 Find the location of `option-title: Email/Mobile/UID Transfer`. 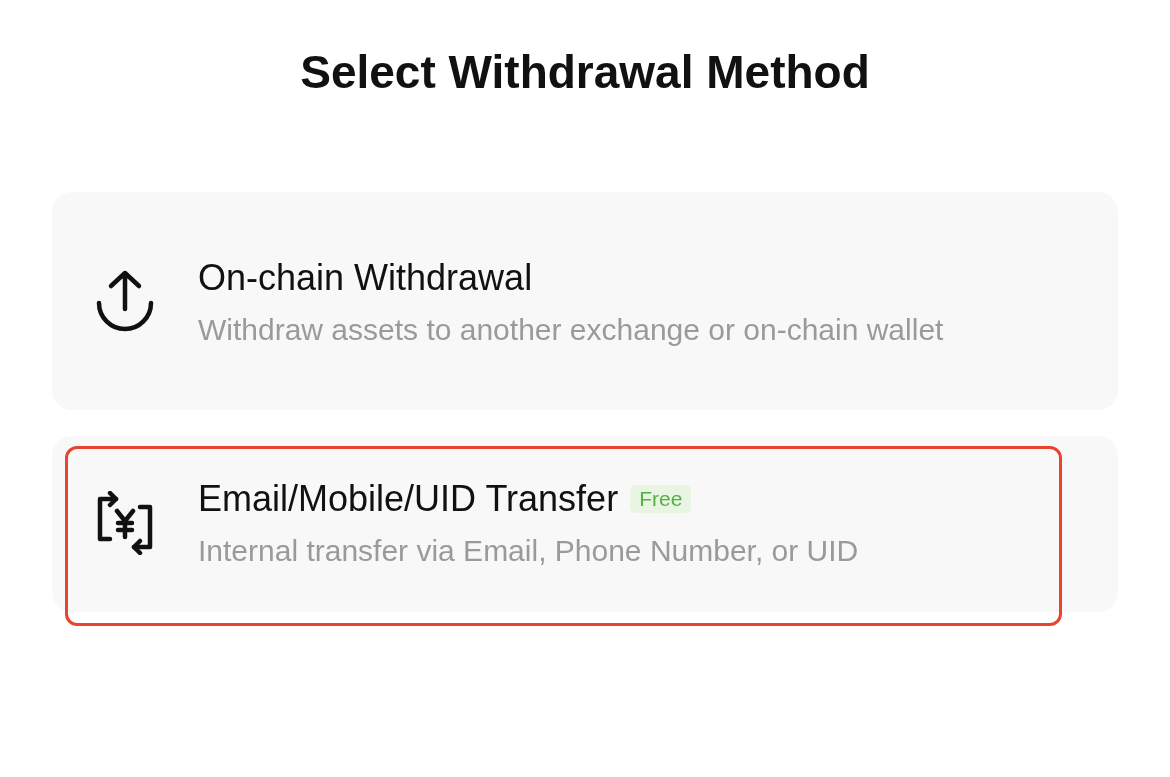

option-title: Email/Mobile/UID Transfer is located at coordinates (408, 498).